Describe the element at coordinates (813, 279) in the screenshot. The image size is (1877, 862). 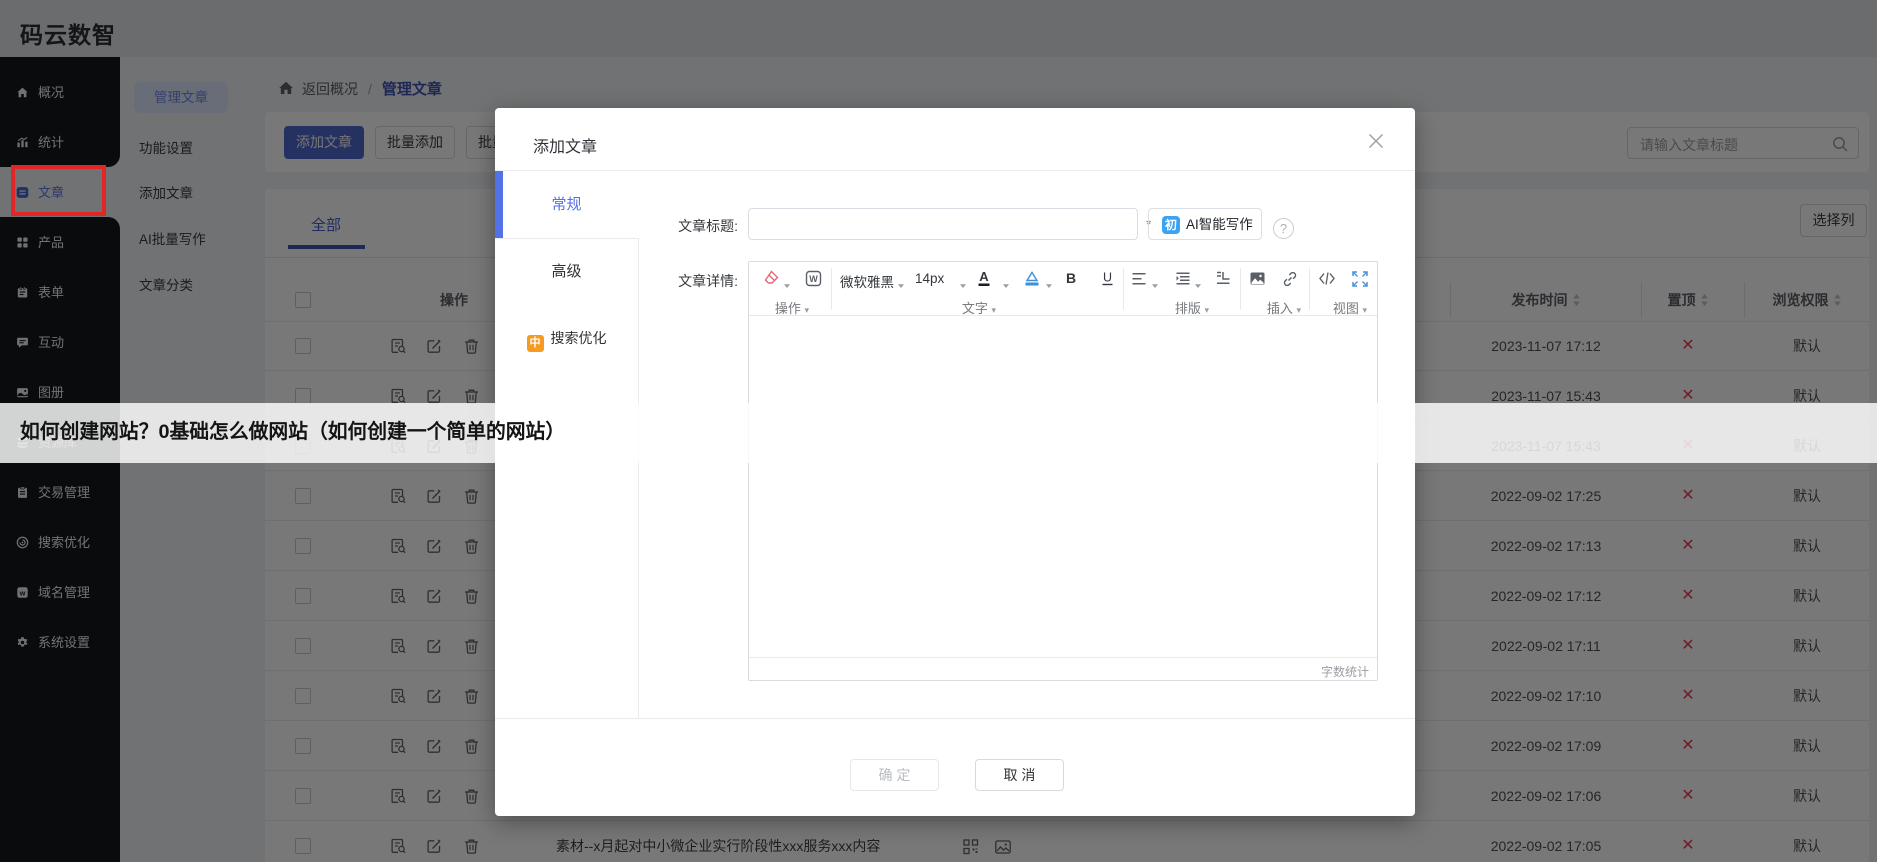
I see `svg-text: W` at that location.